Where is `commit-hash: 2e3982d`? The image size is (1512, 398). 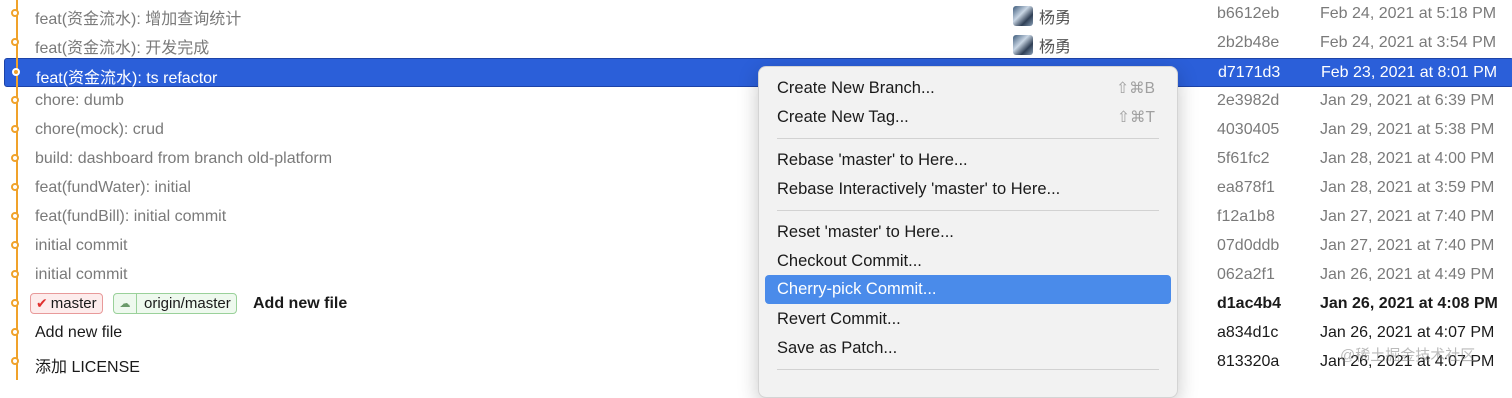
commit-hash: 2e3982d is located at coordinates (1248, 100).